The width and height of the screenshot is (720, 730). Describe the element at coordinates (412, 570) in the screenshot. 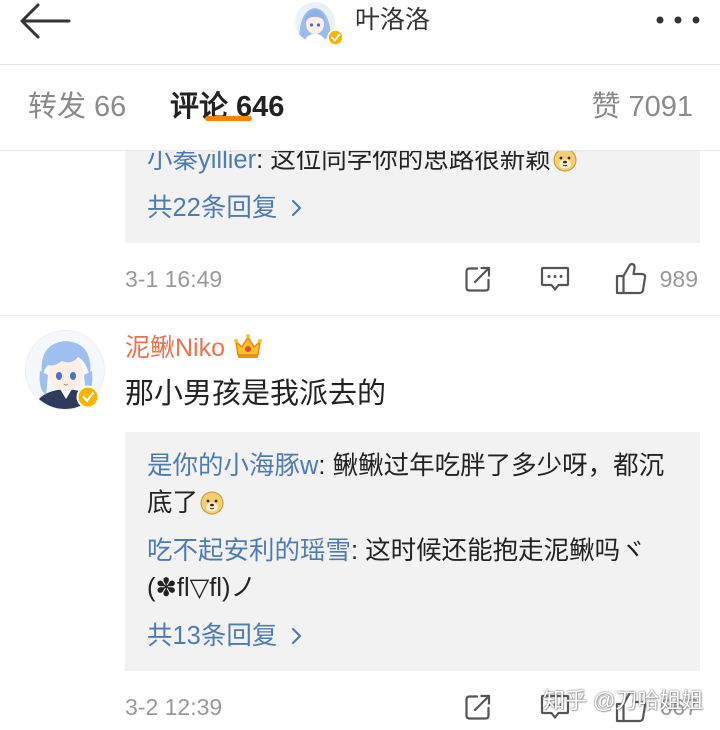

I see `reply: 吃不起安利的瑶雪: 这时候还能抱走泥鳅吗ヾ(✽ﬂ▽ﬂ)ノ` at that location.